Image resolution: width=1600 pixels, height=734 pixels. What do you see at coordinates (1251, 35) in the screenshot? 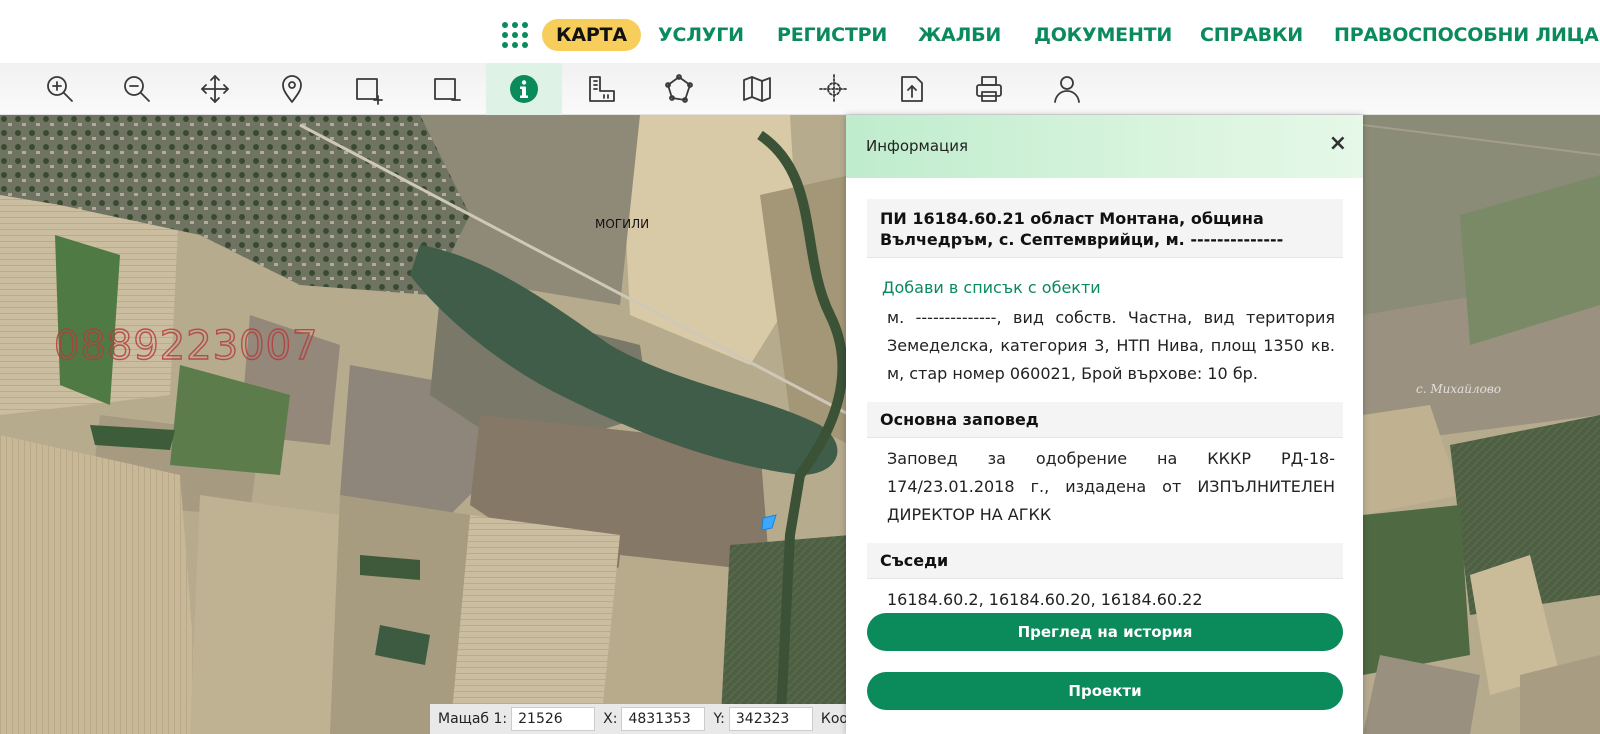
I see `nav-item-spravki: СПРАВКИ` at bounding box center [1251, 35].